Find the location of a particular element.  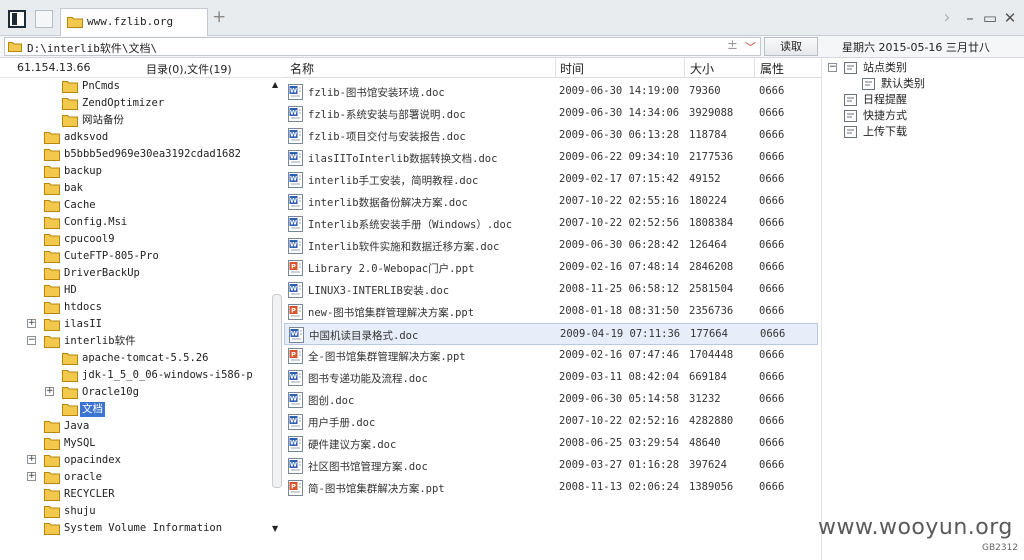

tree-item: HD is located at coordinates (135, 290).